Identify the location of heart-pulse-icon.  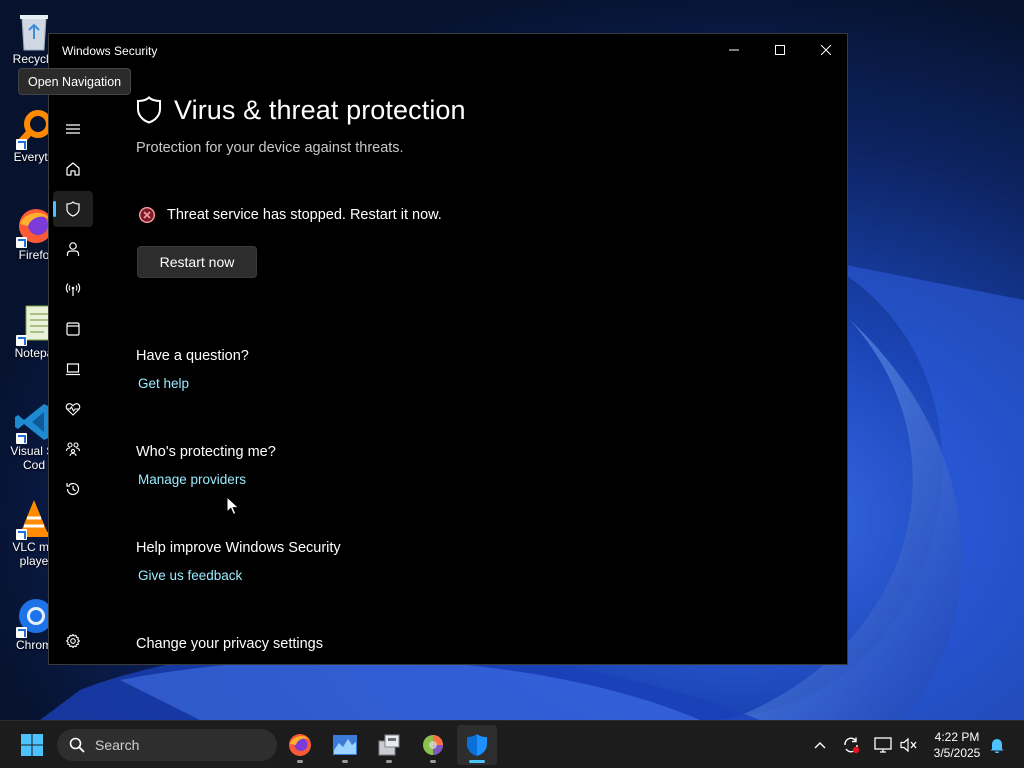
(73, 409).